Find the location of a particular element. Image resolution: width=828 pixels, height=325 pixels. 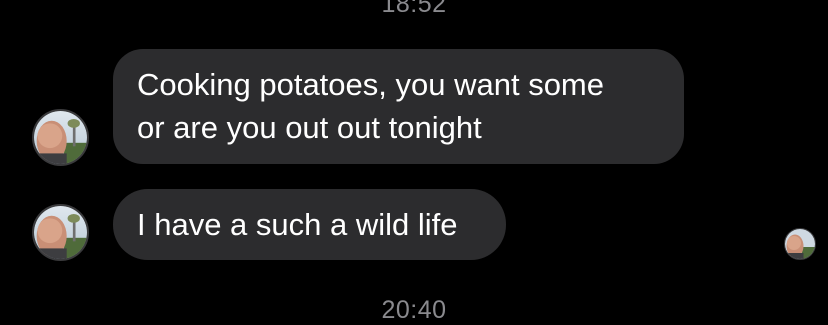

message-bubble: I have a such a wild life is located at coordinates (309, 224).